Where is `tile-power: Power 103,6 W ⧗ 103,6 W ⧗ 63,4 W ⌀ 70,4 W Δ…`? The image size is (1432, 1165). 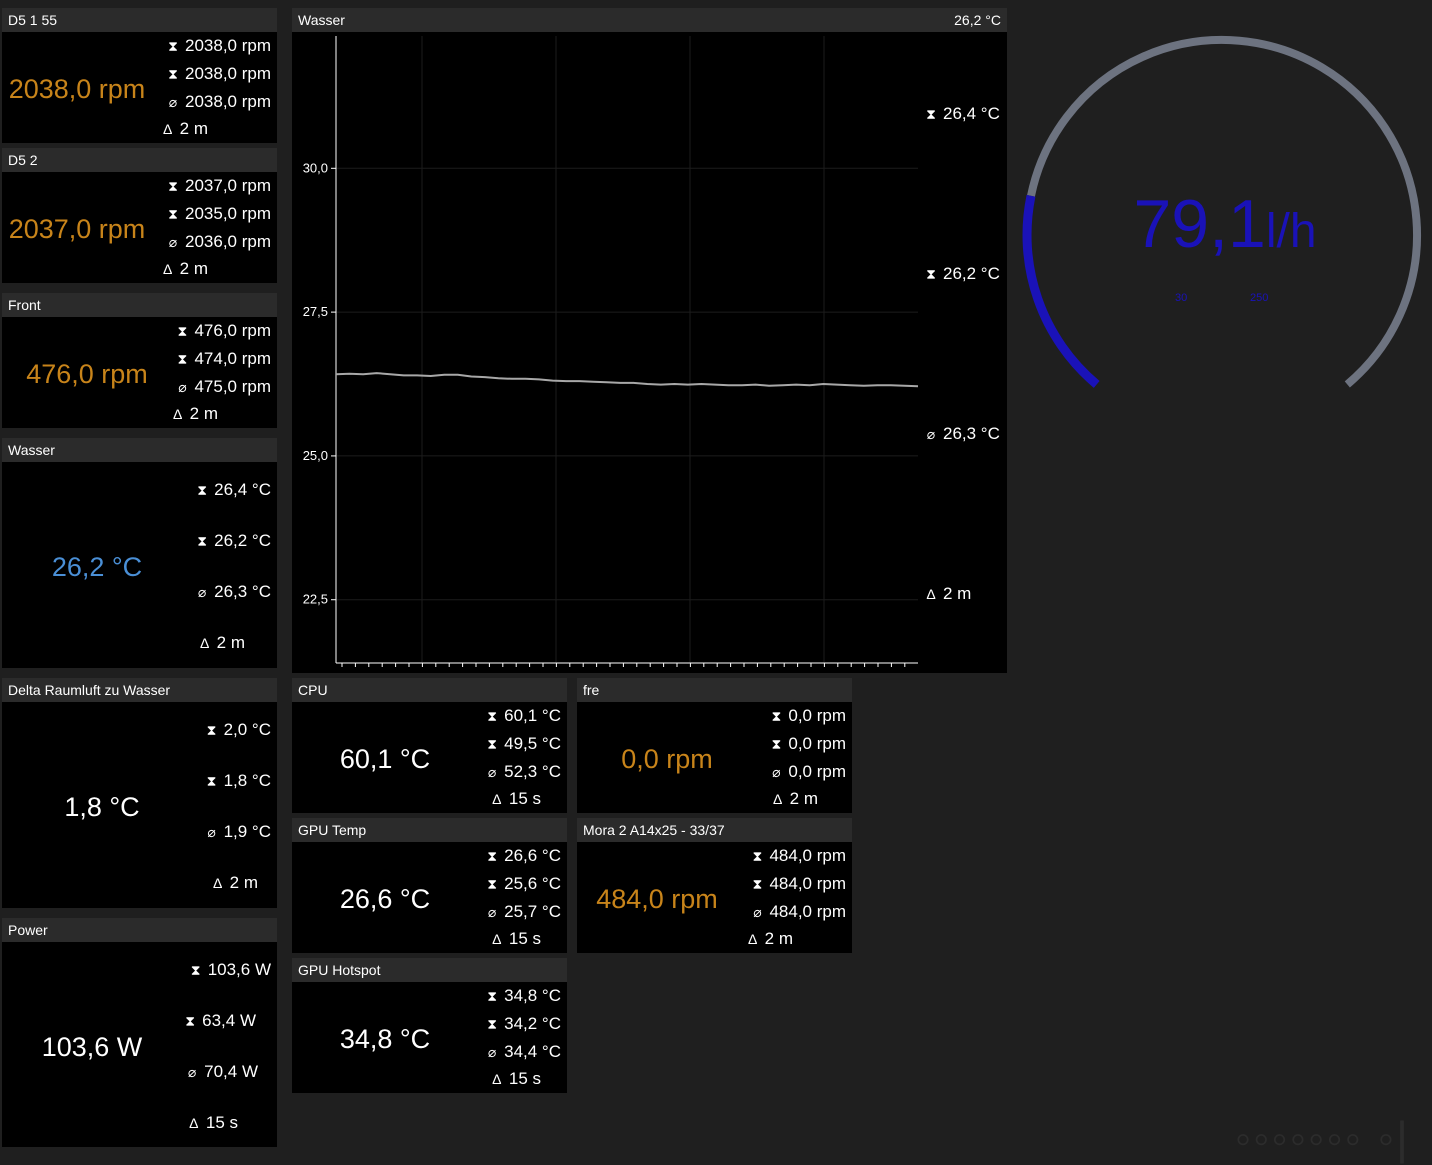
tile-power: Power 103,6 W ⧗ 103,6 W ⧗ 63,4 W ⌀ 70,4 W Δ… is located at coordinates (139, 1032).